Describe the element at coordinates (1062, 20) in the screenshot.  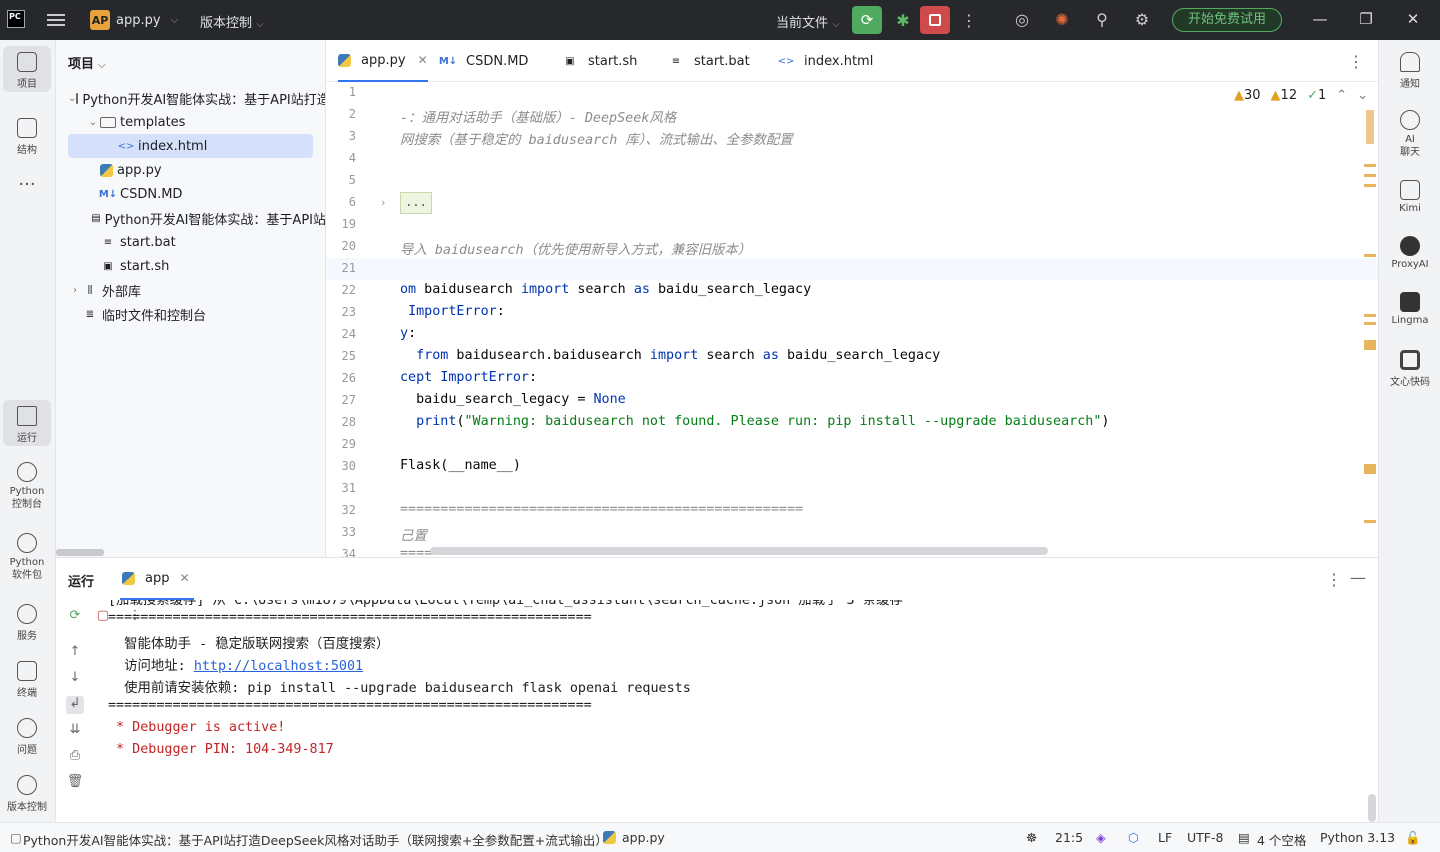
I see `sparkle-plugin-icon: ✺` at that location.